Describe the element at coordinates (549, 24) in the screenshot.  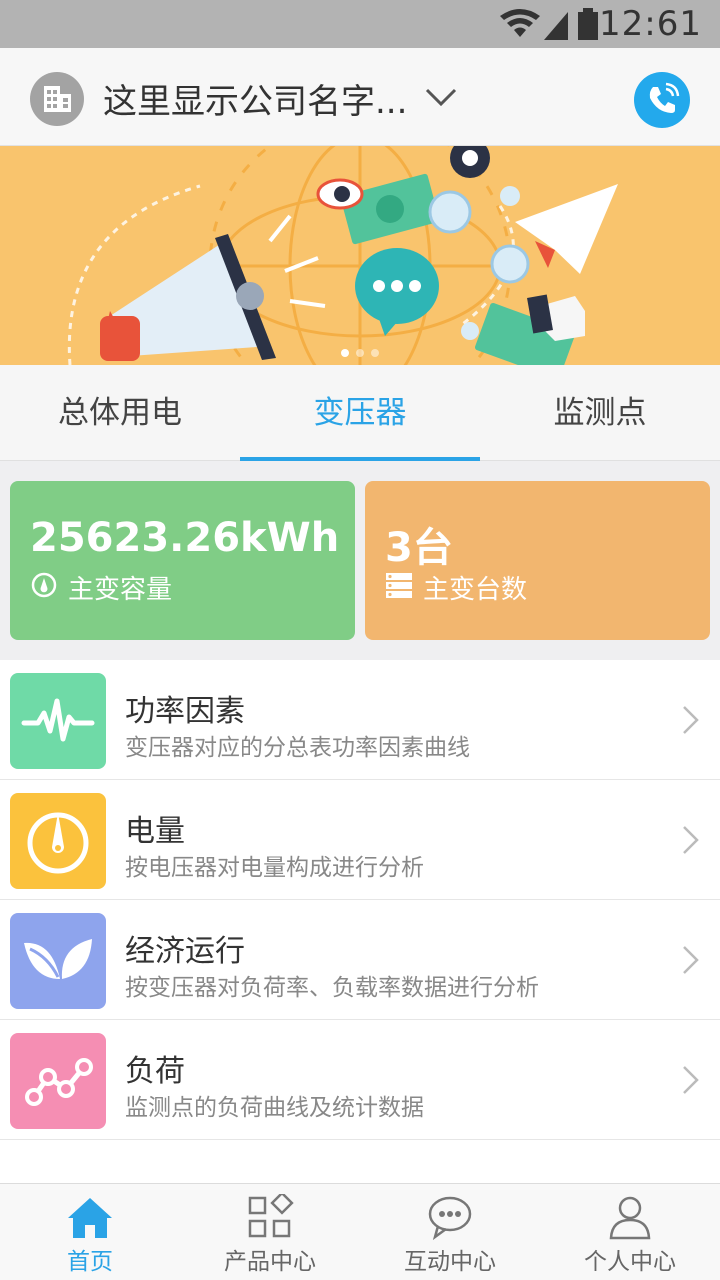
I see `signal-icons` at that location.